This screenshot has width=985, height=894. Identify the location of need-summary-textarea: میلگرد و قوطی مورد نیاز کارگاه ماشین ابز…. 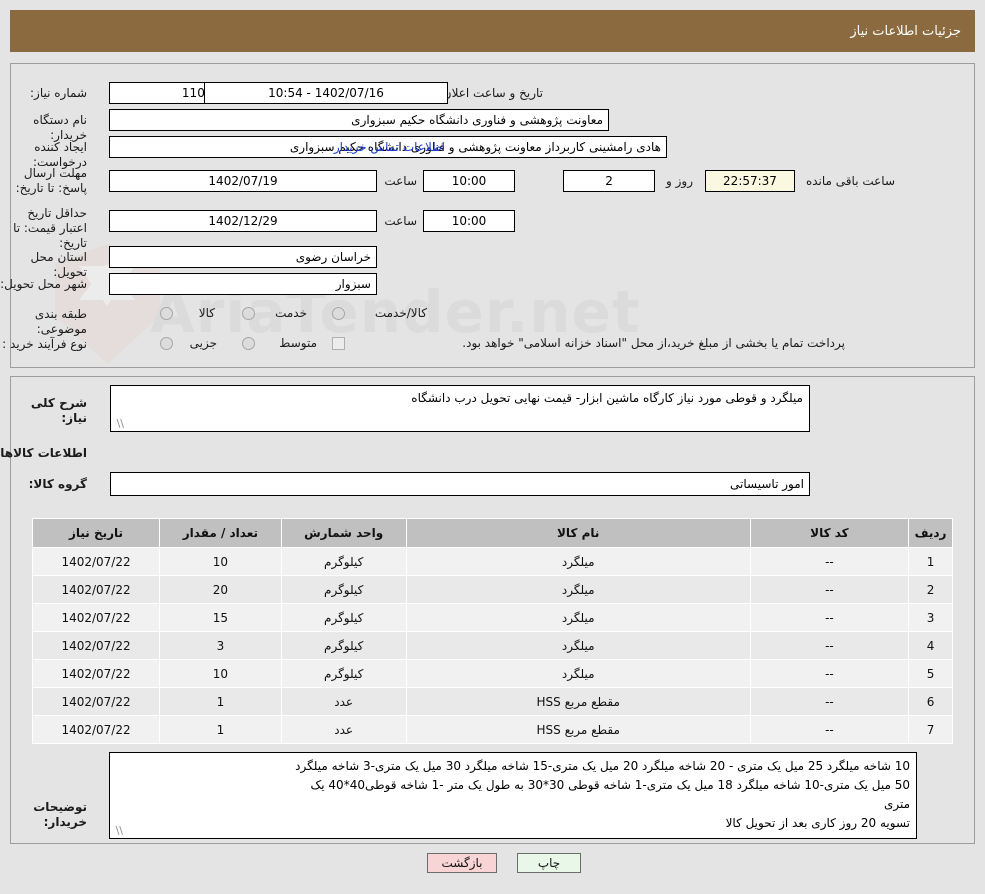
(460, 408).